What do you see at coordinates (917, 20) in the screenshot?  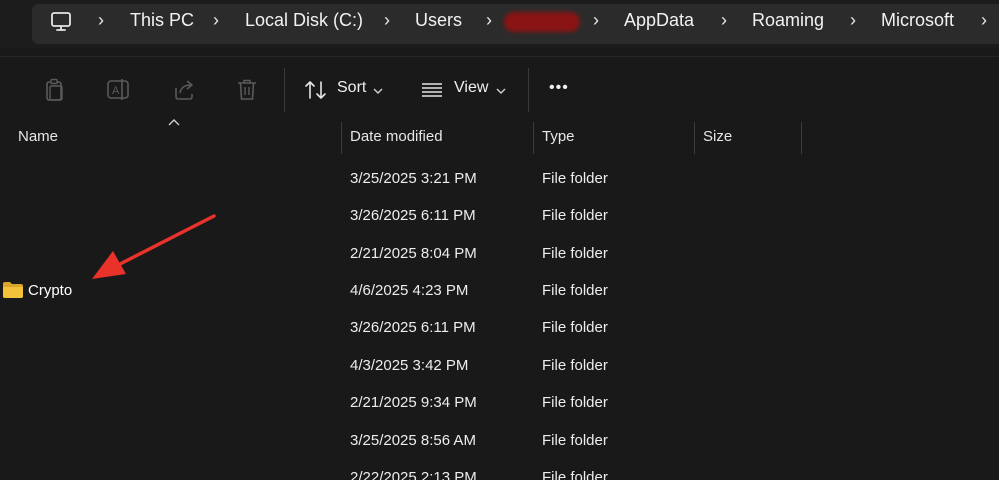 I see `breadcrumb-microsoft: Microsoft` at bounding box center [917, 20].